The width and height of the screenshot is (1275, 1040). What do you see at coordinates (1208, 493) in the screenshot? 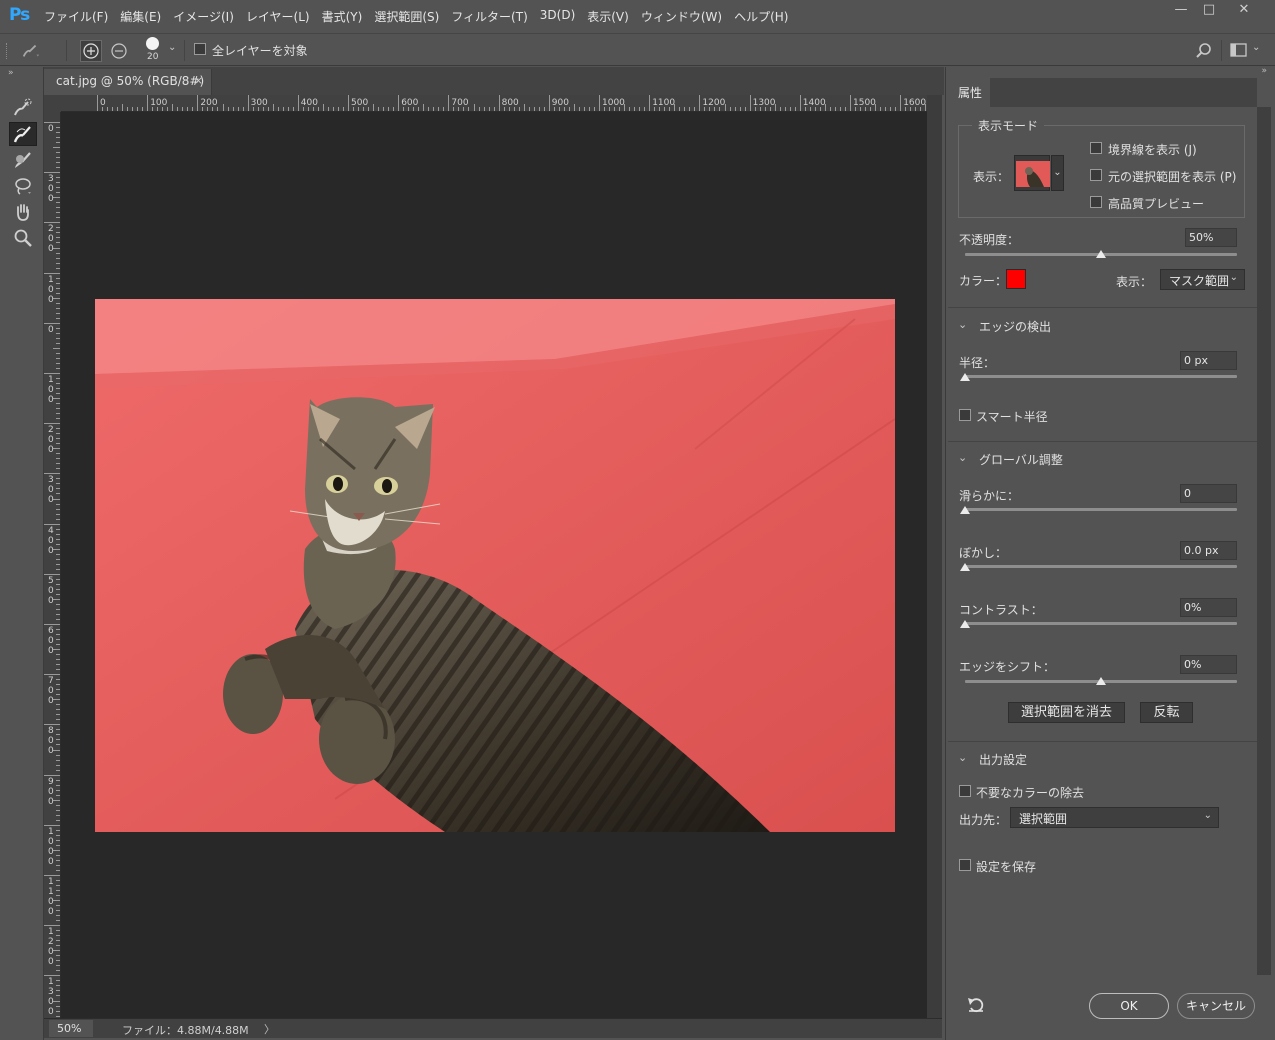
I see `smooth-field: 0` at bounding box center [1208, 493].